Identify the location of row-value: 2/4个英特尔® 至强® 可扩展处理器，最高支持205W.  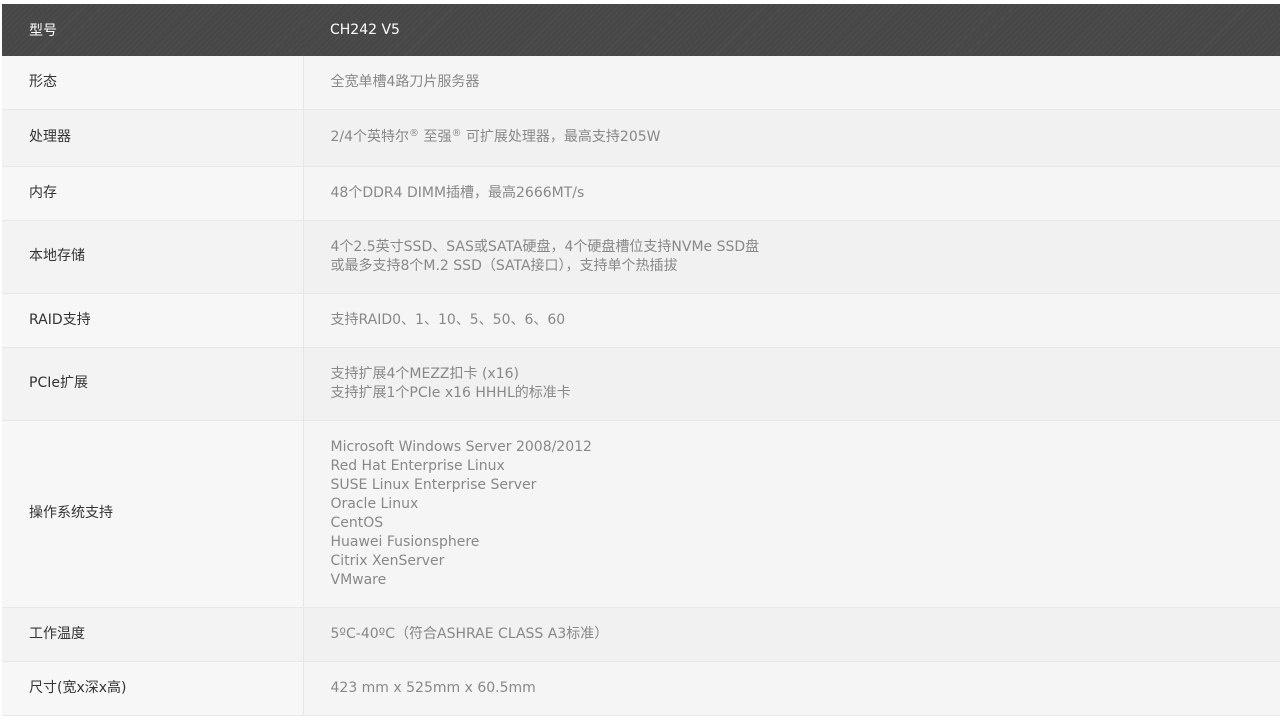
(791, 138).